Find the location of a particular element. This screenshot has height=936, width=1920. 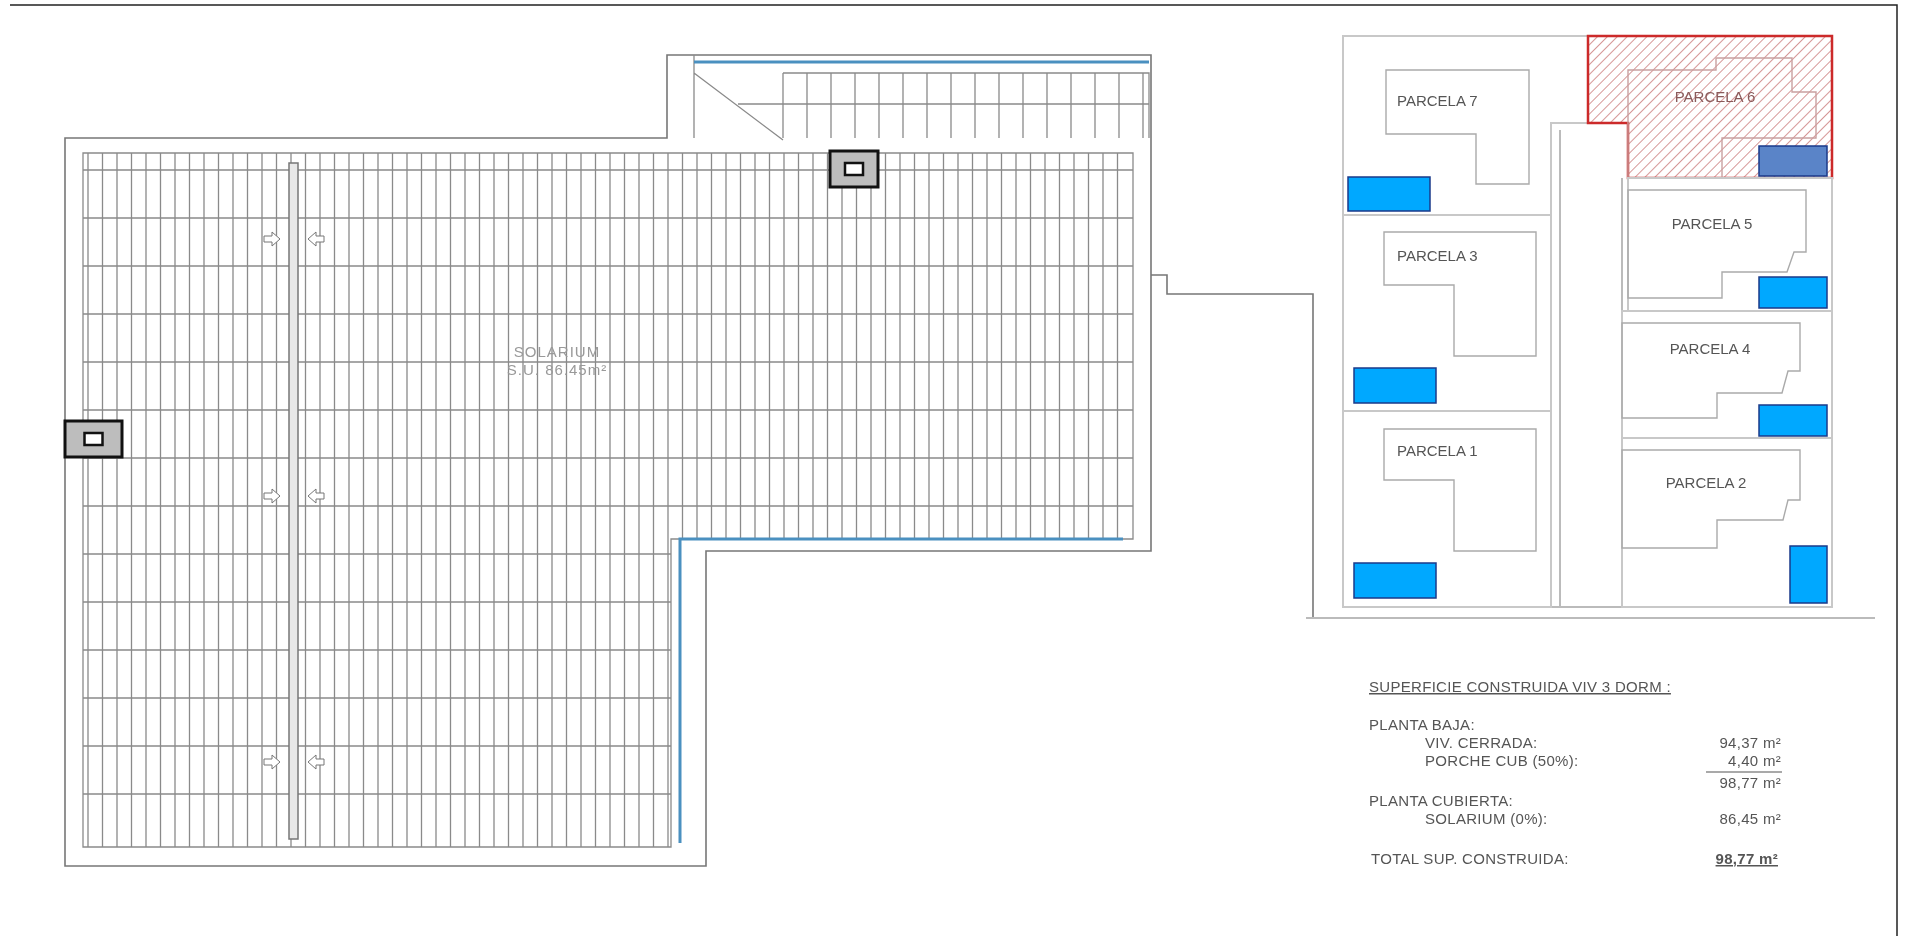

row-label: SOLARIUM (0%): is located at coordinates (1486, 818).